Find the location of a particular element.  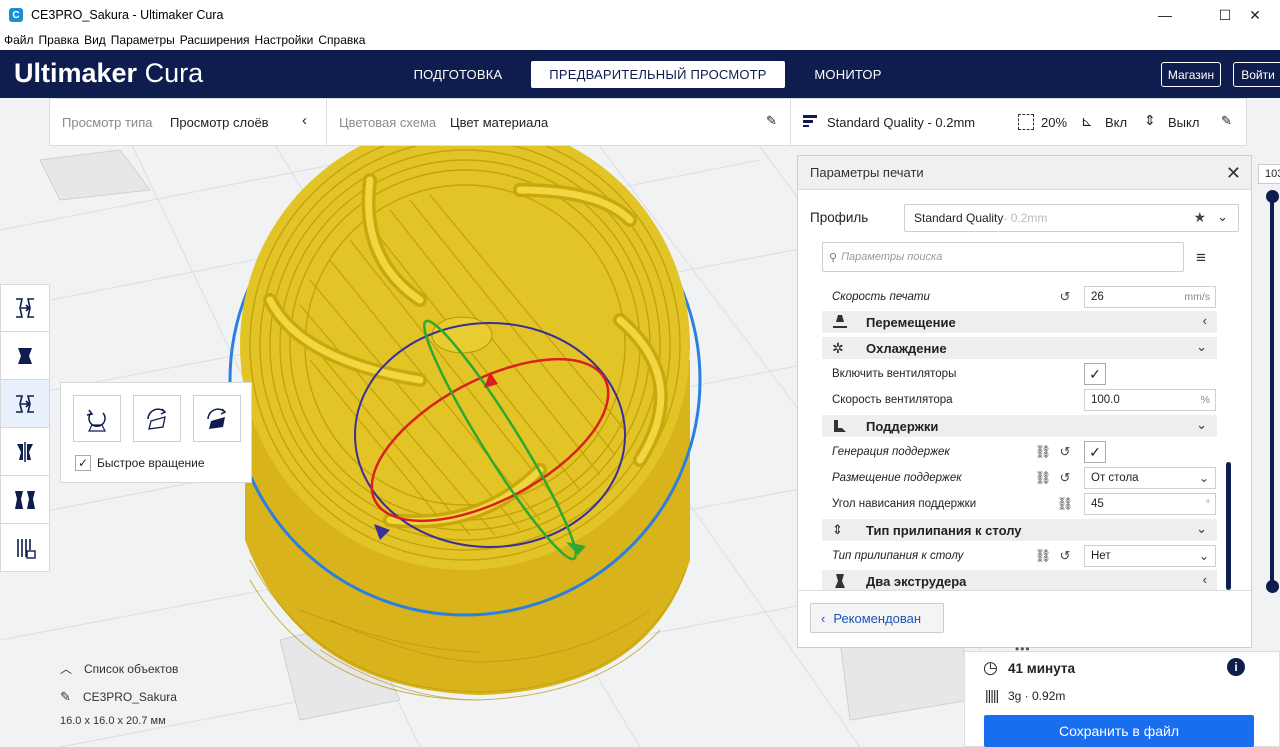

category-cooling: ✲ Охлаждение ⌄ is located at coordinates (1019, 348).